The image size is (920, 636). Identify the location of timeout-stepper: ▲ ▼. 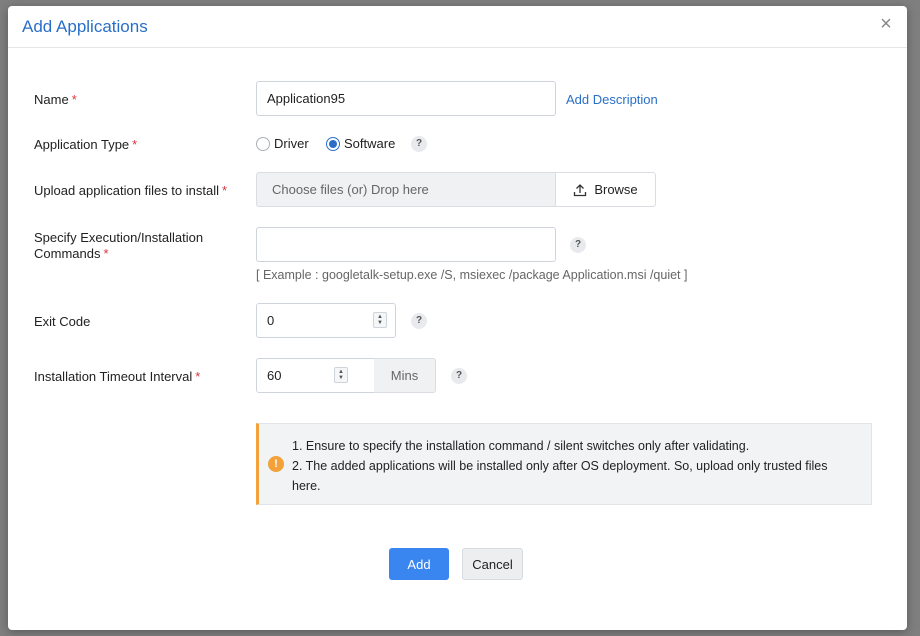
(341, 375).